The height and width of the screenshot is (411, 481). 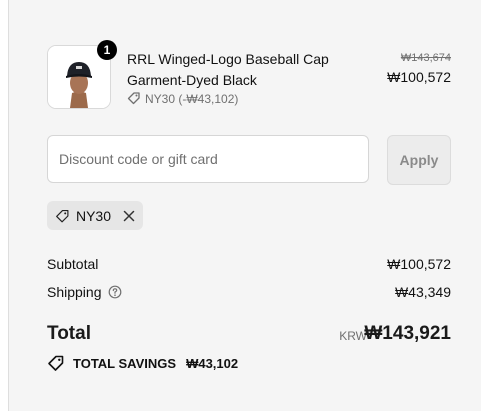 What do you see at coordinates (192, 80) in the screenshot?
I see `product-variant: Garment-Dyed Black` at bounding box center [192, 80].